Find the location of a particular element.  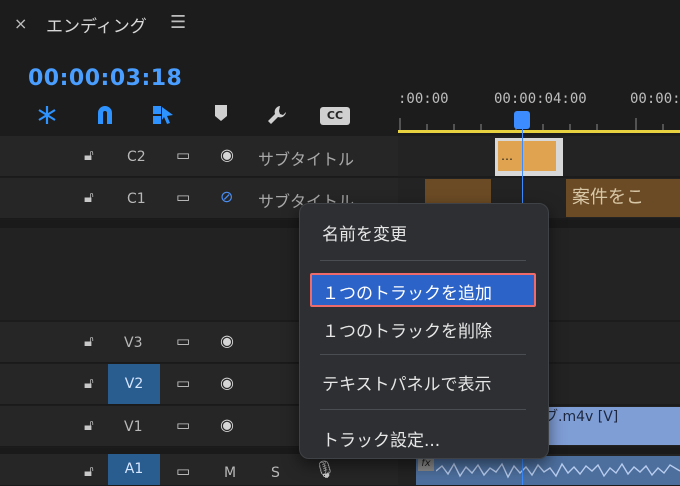

linked-selection-icon is located at coordinates (163, 117).